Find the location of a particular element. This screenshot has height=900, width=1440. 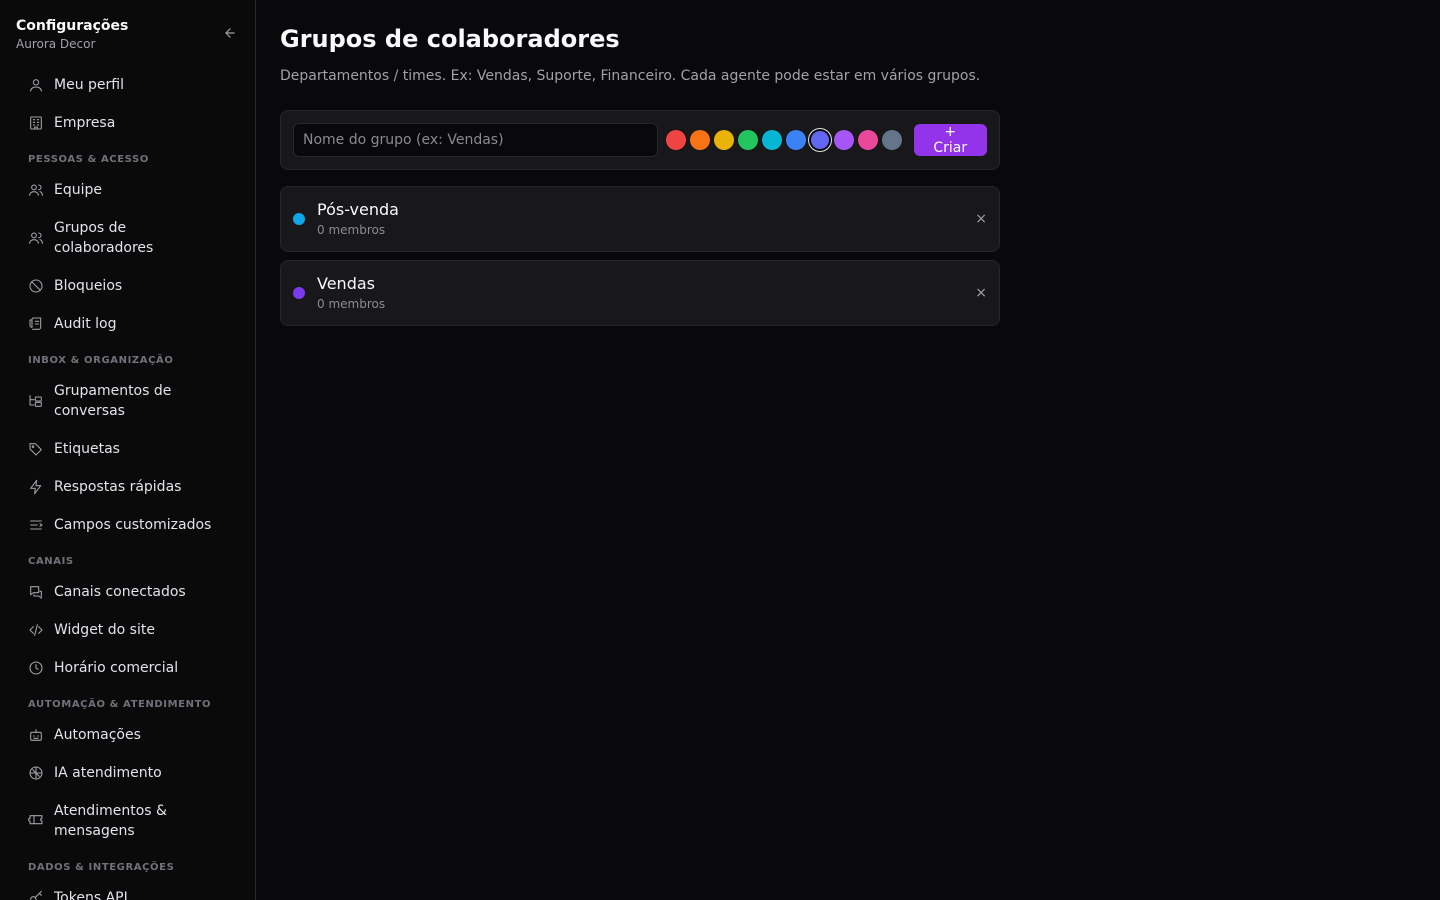

create-group-button: + Criar is located at coordinates (950, 140).